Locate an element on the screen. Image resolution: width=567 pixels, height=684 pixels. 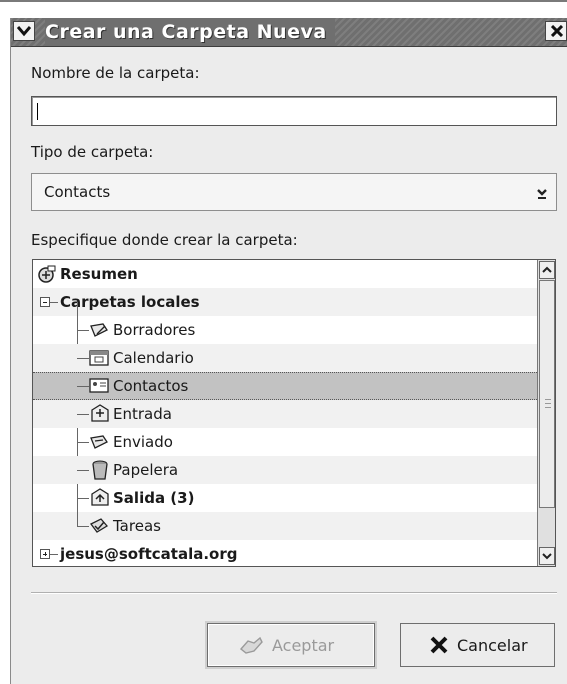
tree-item-contactos: Contactos is located at coordinates (285, 386).